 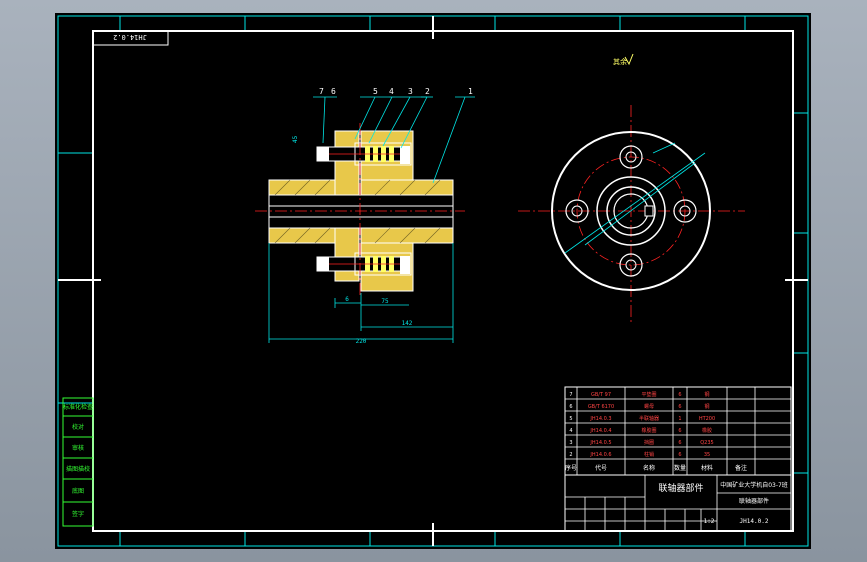 What do you see at coordinates (600, 455) in the screenshot?
I see `bom-cell: JH14.0.6` at bounding box center [600, 455].